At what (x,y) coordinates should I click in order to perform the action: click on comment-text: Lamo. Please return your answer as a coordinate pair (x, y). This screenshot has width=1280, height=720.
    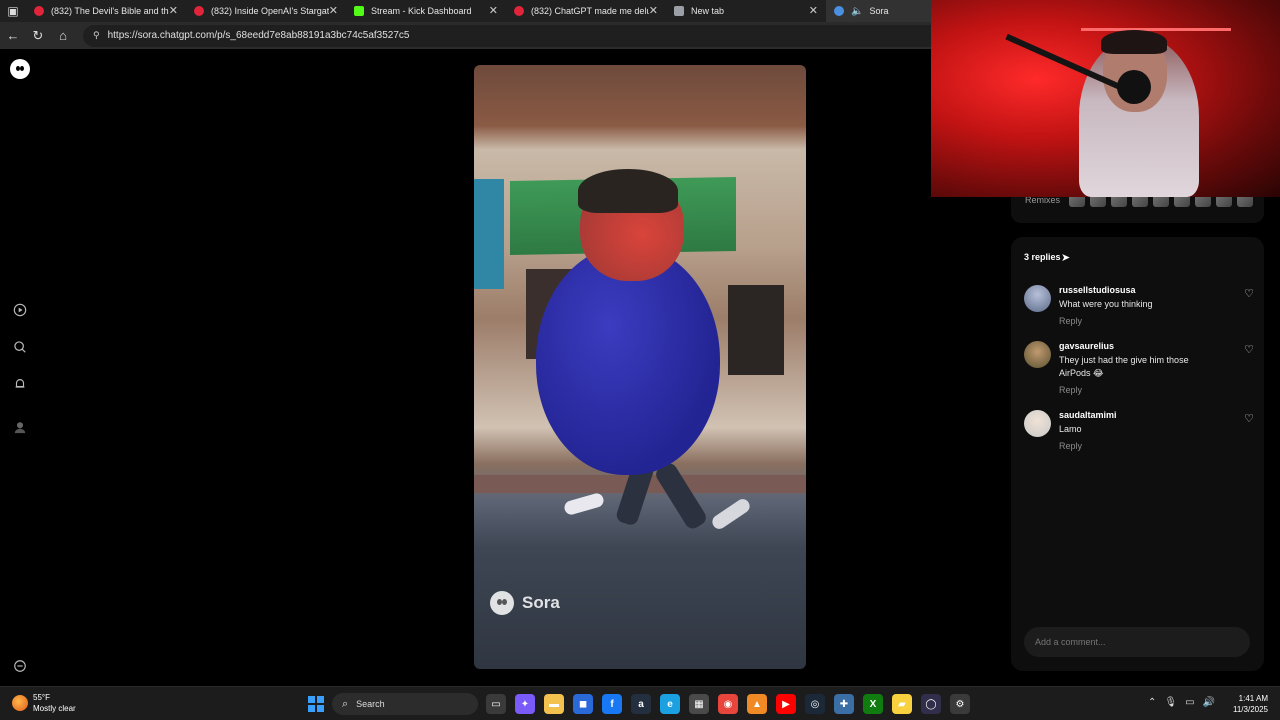
    Looking at the image, I should click on (1070, 429).